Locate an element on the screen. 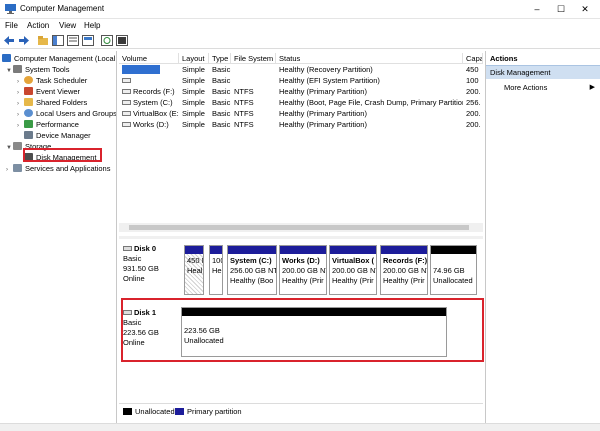 The image size is (600, 431). tree-item-event-viewer: › Event Viewer is located at coordinates (48, 91).